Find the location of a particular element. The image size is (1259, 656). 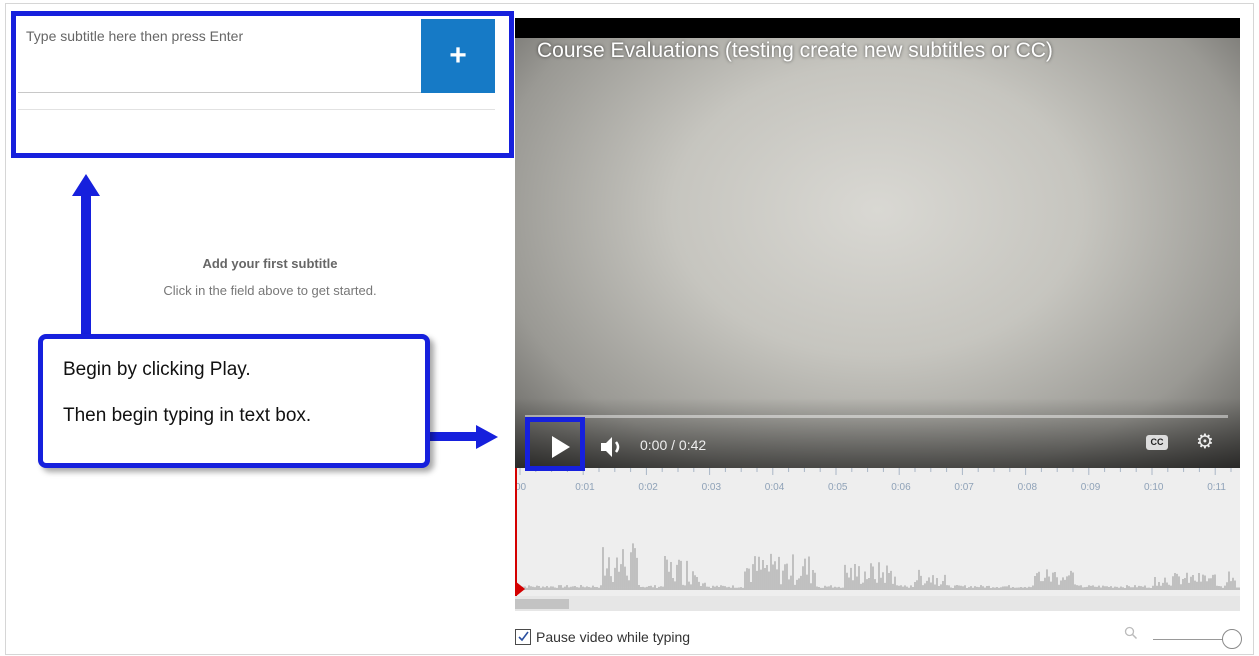

zoom-slider-track is located at coordinates (1189, 639).